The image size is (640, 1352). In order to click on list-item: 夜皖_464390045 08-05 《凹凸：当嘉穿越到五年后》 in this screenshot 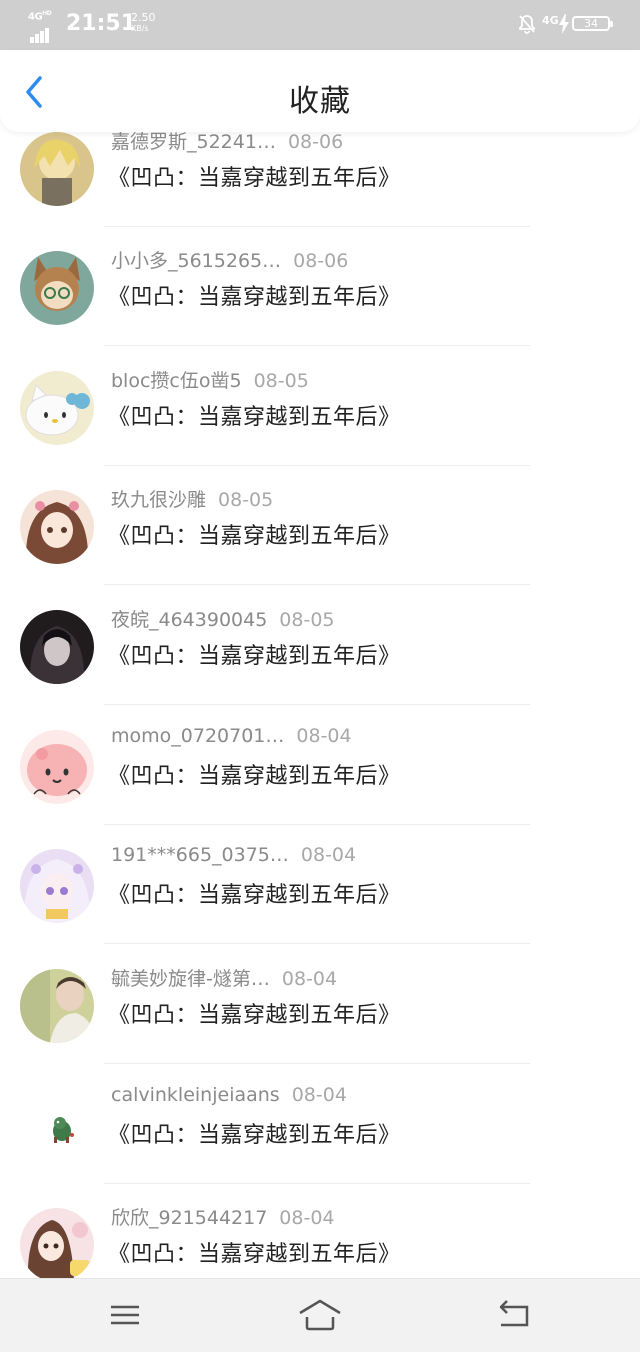, I will do `click(320, 658)`.